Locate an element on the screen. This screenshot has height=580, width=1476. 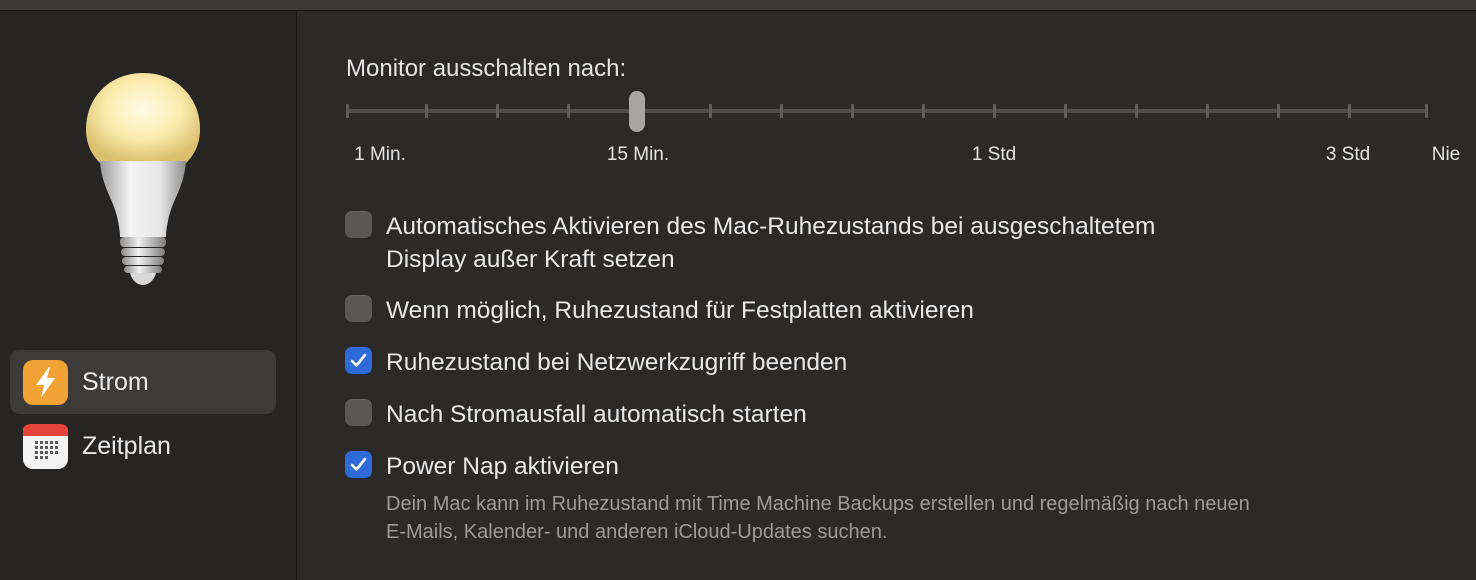
lightning-bolt-icon is located at coordinates (45, 382).